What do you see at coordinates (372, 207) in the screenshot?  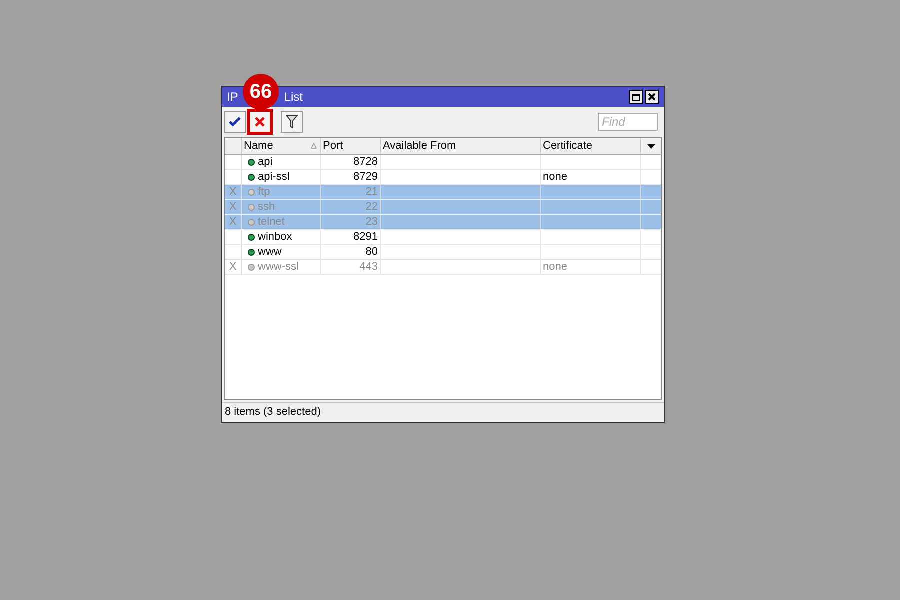 I see `table-cell-text: 22` at bounding box center [372, 207].